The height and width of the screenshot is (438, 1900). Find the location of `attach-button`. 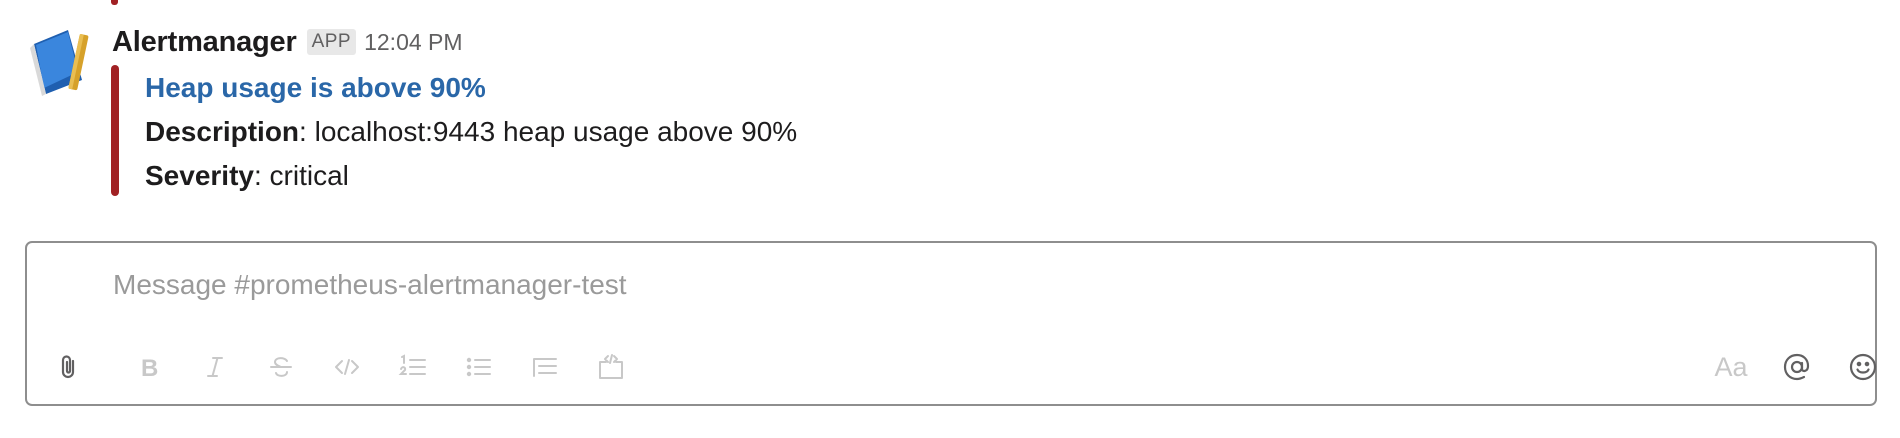

attach-button is located at coordinates (69, 367).